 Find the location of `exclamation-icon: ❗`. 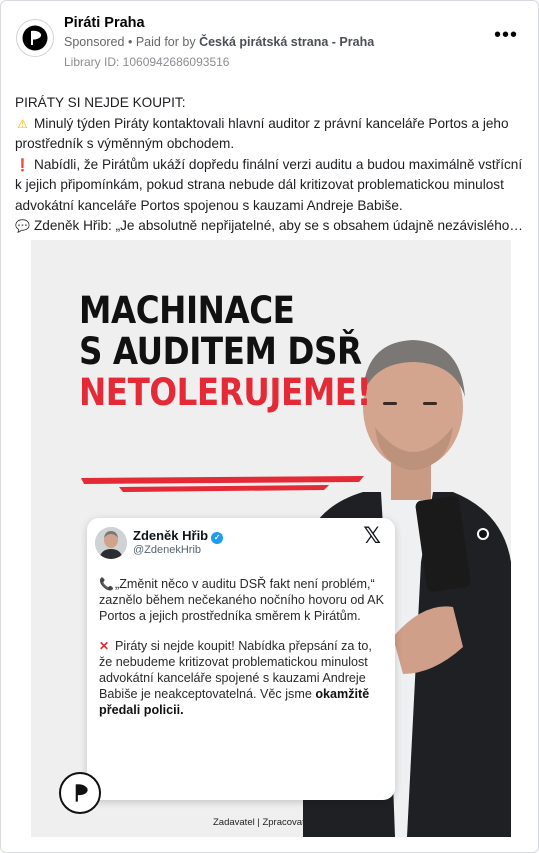

exclamation-icon: ❗ is located at coordinates (22, 164).